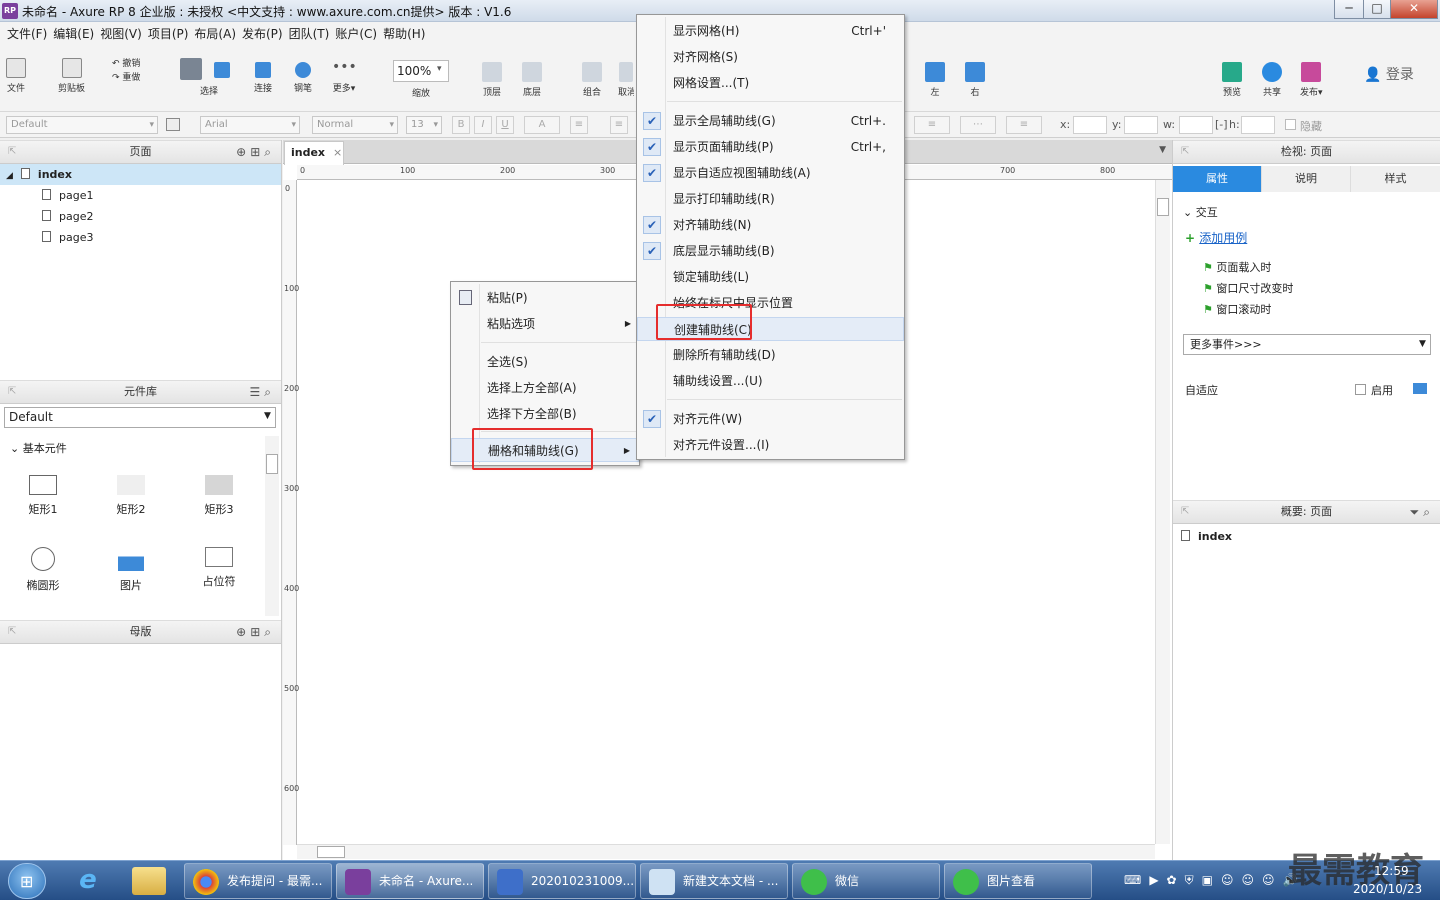 Image resolution: width=1440 pixels, height=900 pixels. What do you see at coordinates (219, 568) in the screenshot?
I see `widget-placeholder: 占位符` at bounding box center [219, 568].